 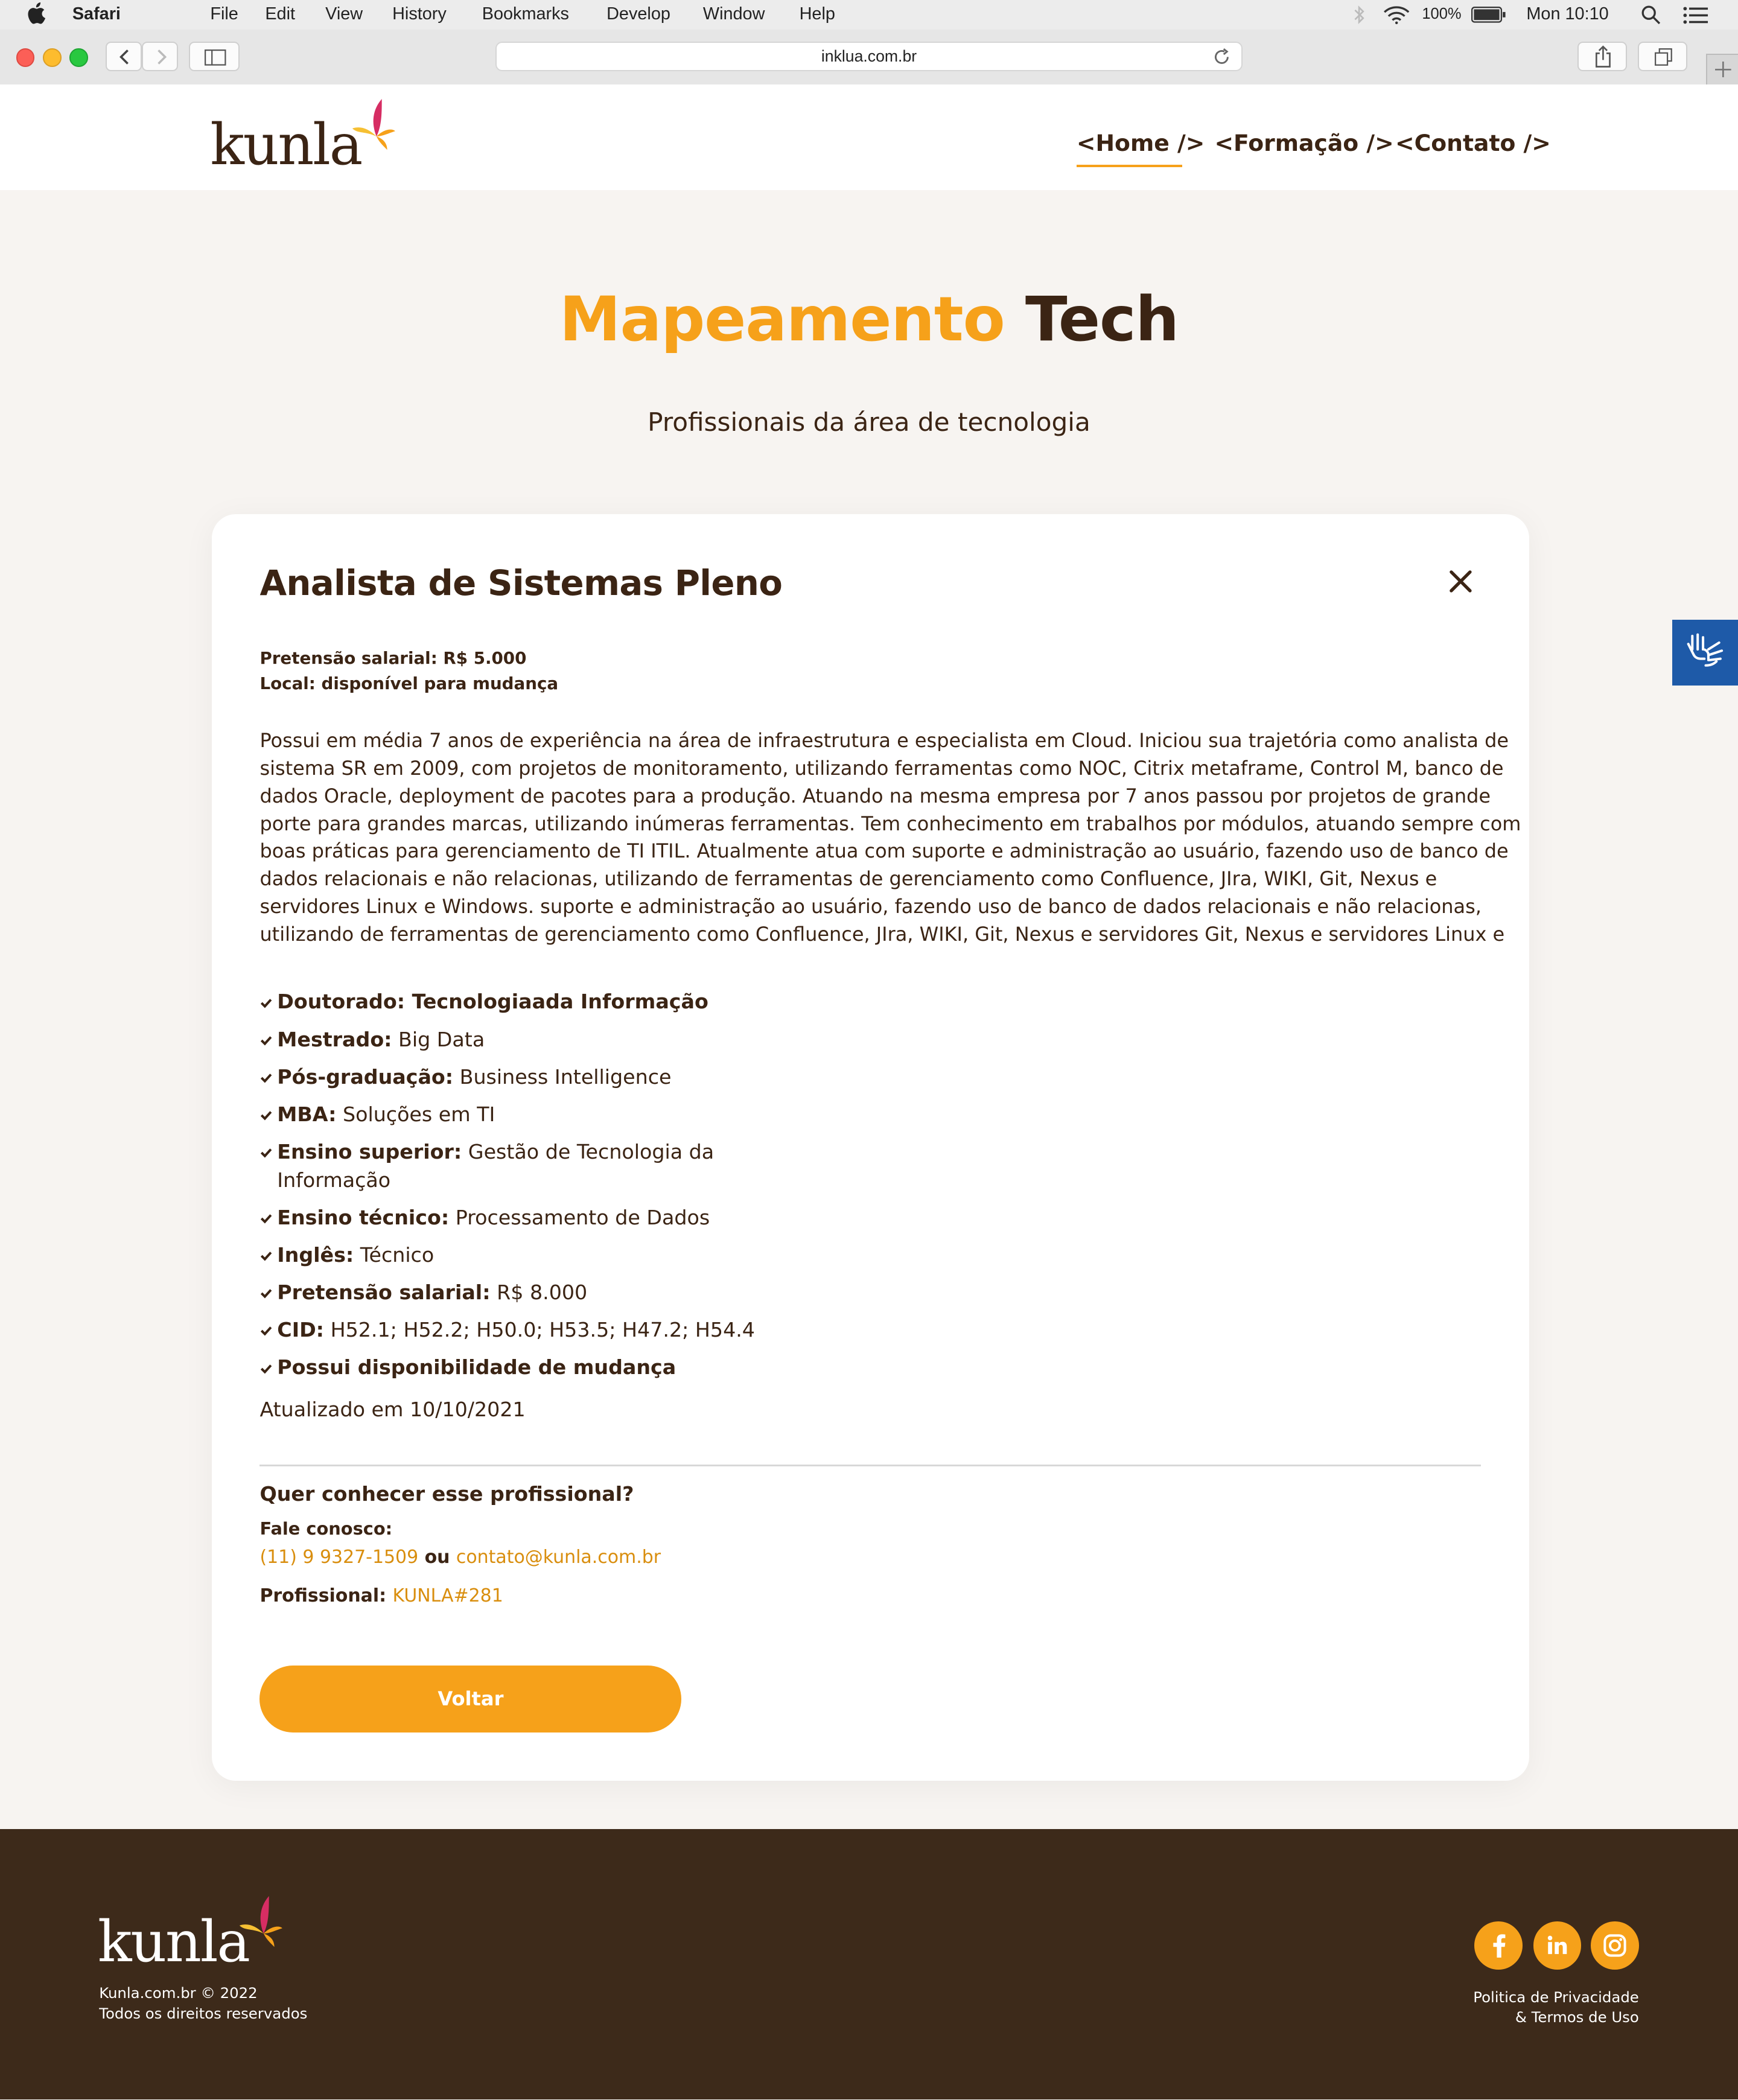 What do you see at coordinates (203, 2013) in the screenshot?
I see `footer-rights: Todos os direitos reservados` at bounding box center [203, 2013].